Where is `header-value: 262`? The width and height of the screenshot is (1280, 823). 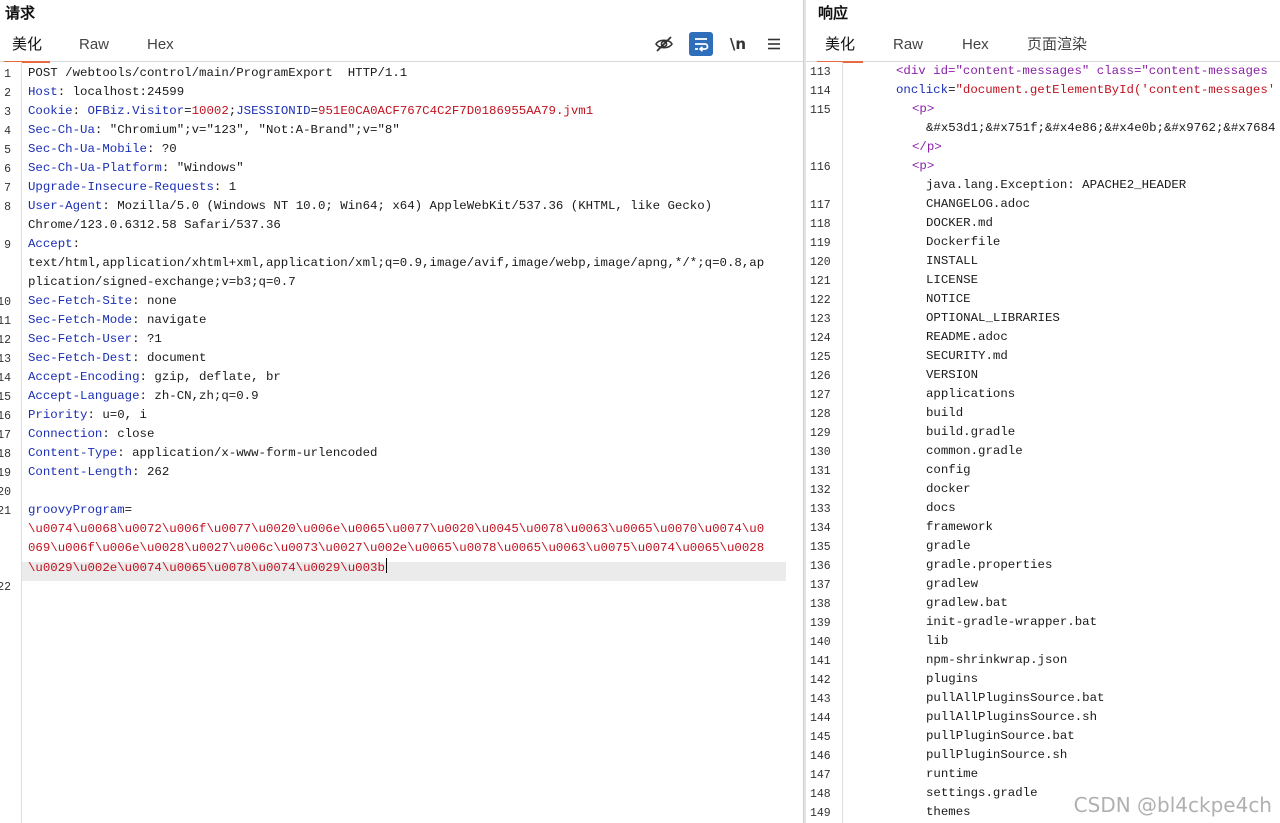
header-value: 262 is located at coordinates (158, 472).